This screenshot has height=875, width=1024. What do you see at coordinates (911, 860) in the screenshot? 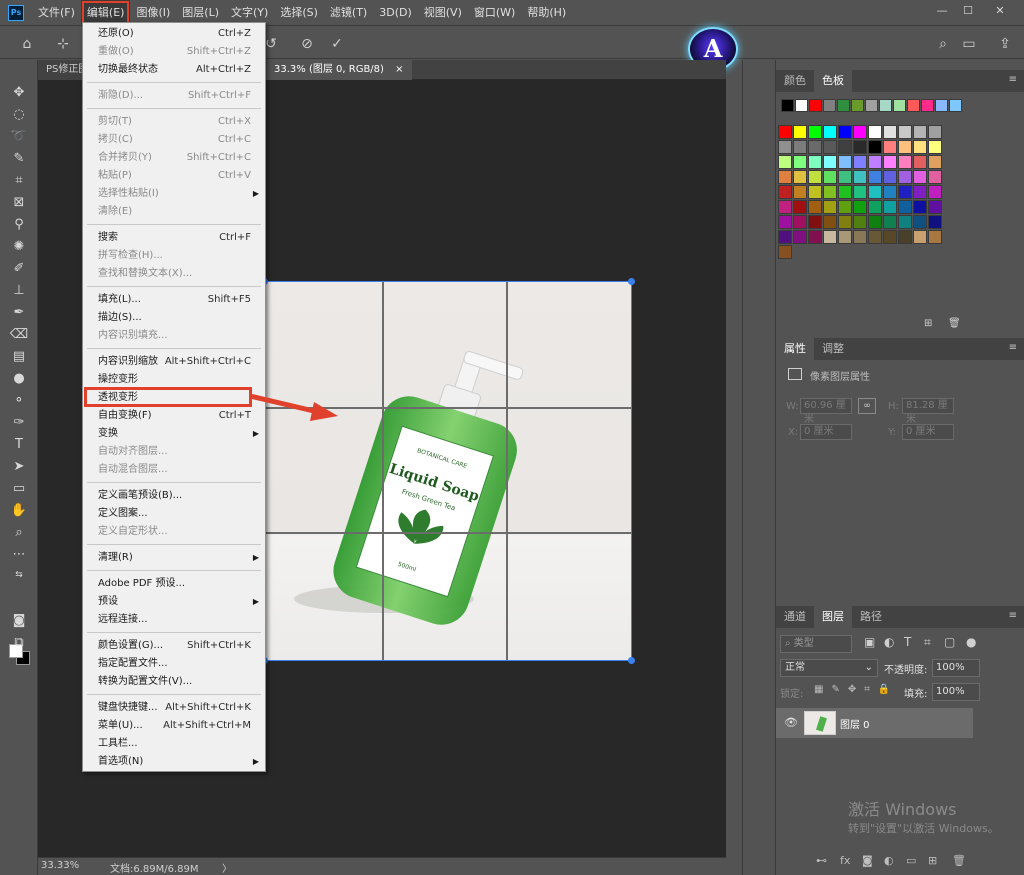
I see `new-group-icon: ▭` at bounding box center [911, 860].